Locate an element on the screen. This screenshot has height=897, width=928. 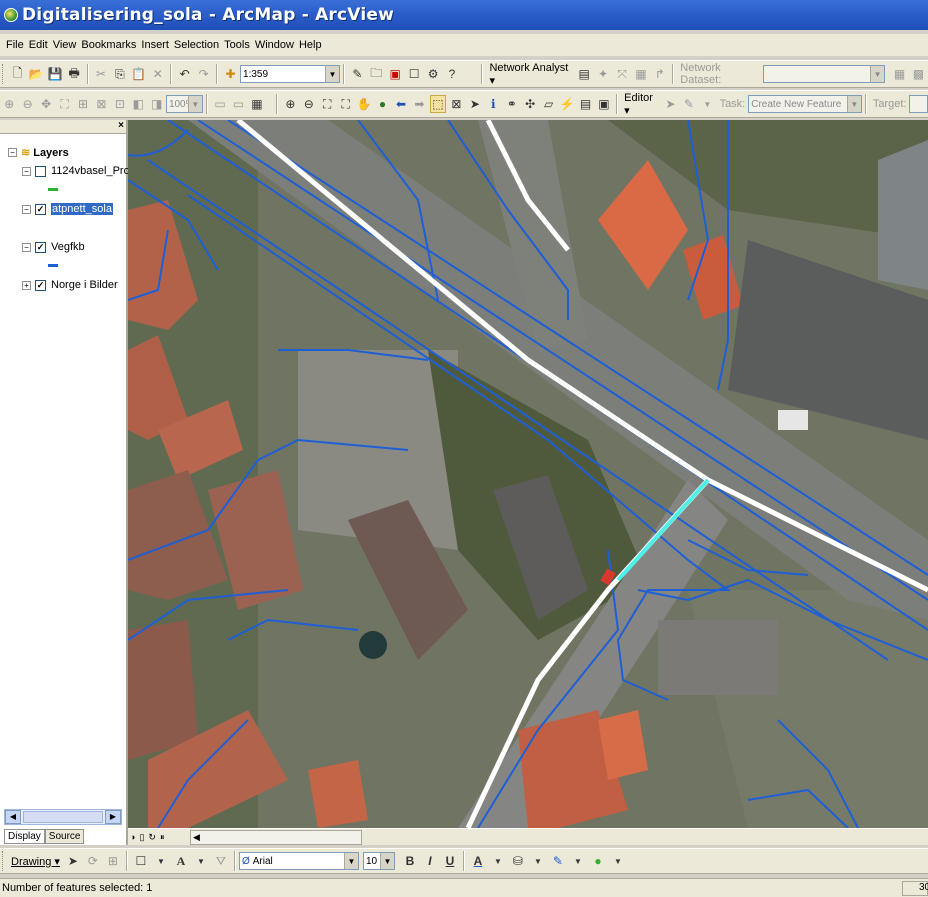
edit-vertices-icon: ⛛ is located at coordinates (221, 861).